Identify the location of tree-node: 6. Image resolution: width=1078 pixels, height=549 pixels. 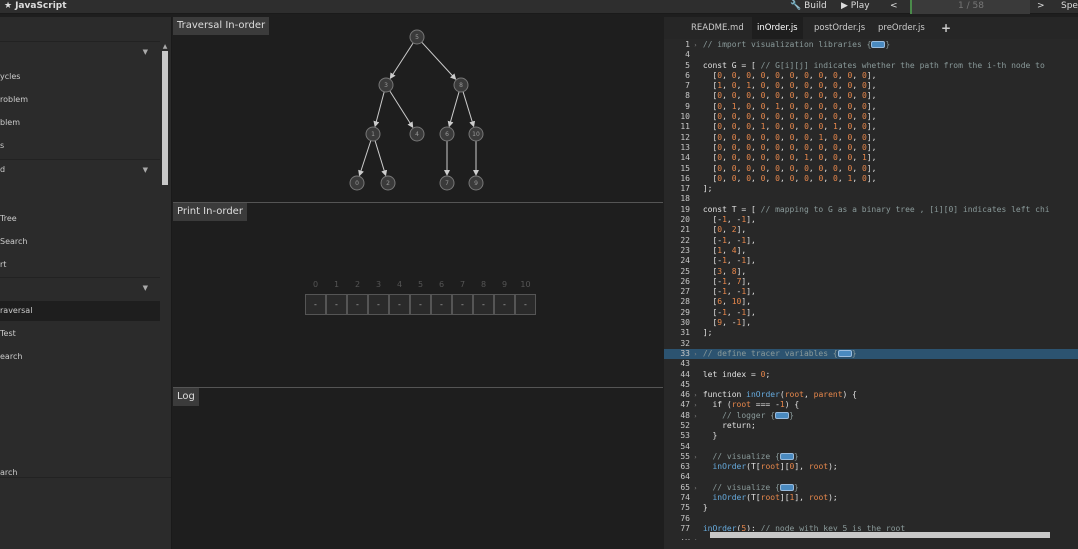
(447, 134).